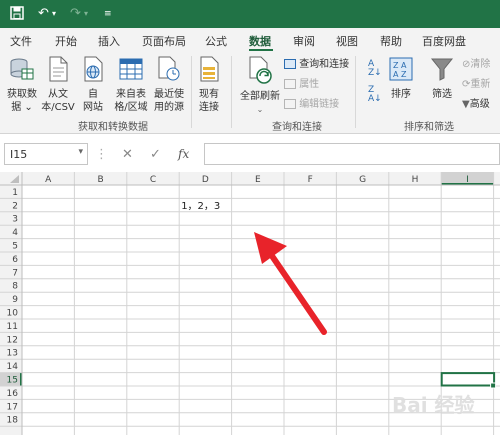  I want to click on from-table-range-button: 来自表 格/区域, so click(131, 85).